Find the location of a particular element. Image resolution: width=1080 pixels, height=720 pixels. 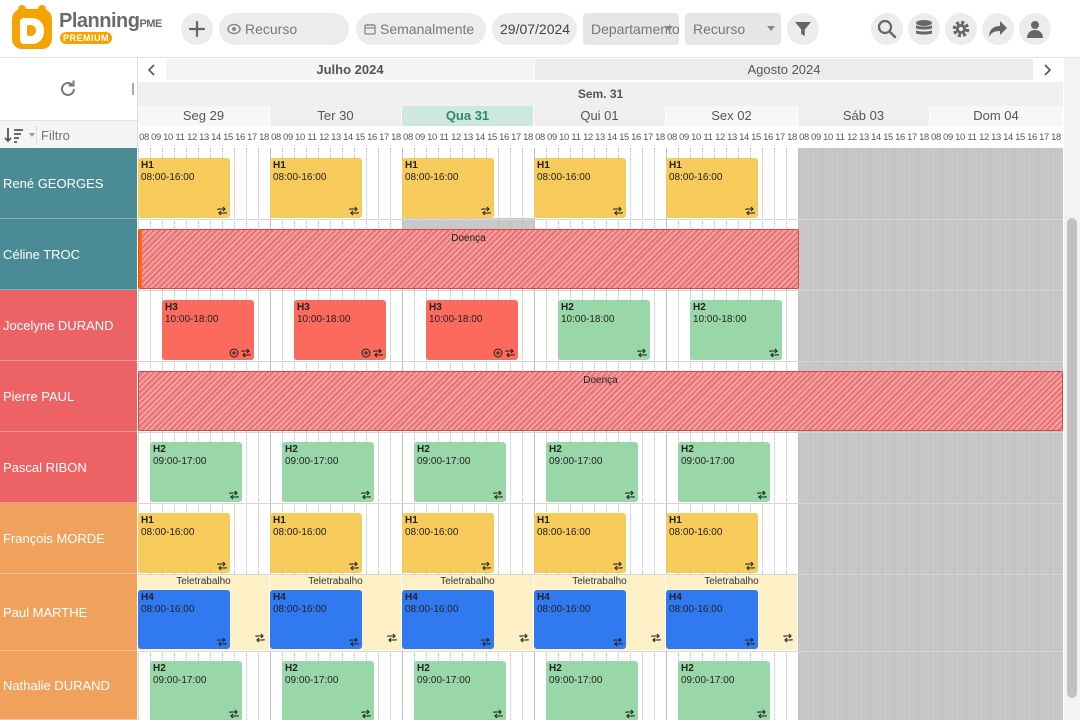

department-select: Departamento is located at coordinates (631, 29).